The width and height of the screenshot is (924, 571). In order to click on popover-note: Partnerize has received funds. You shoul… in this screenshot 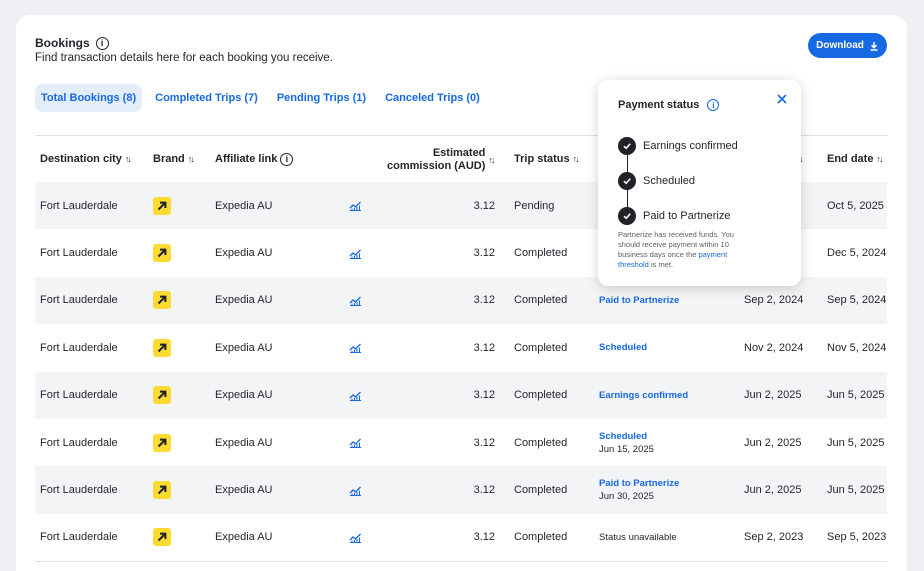, I will do `click(676, 249)`.